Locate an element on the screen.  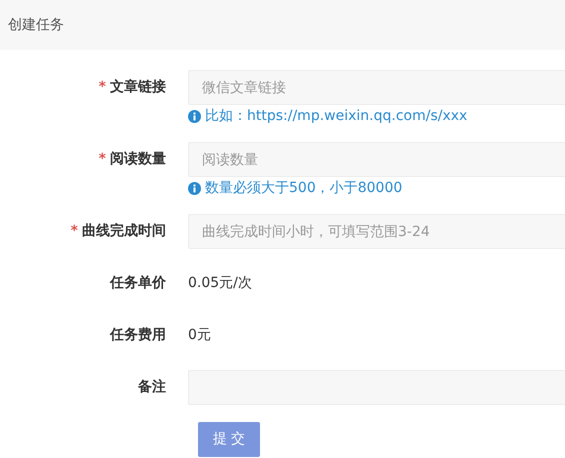
submit-button: 提 交 is located at coordinates (229, 439).